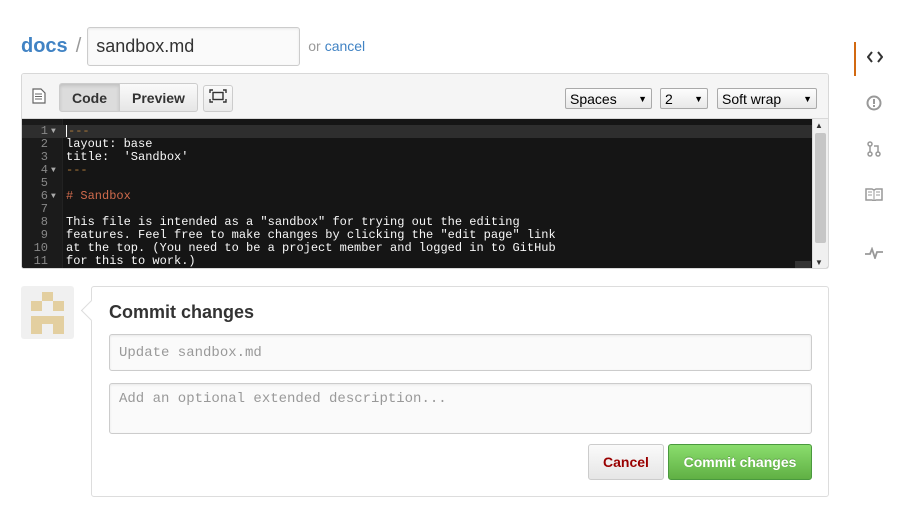 The width and height of the screenshot is (913, 522). I want to click on code-line: 5, so click(417, 183).